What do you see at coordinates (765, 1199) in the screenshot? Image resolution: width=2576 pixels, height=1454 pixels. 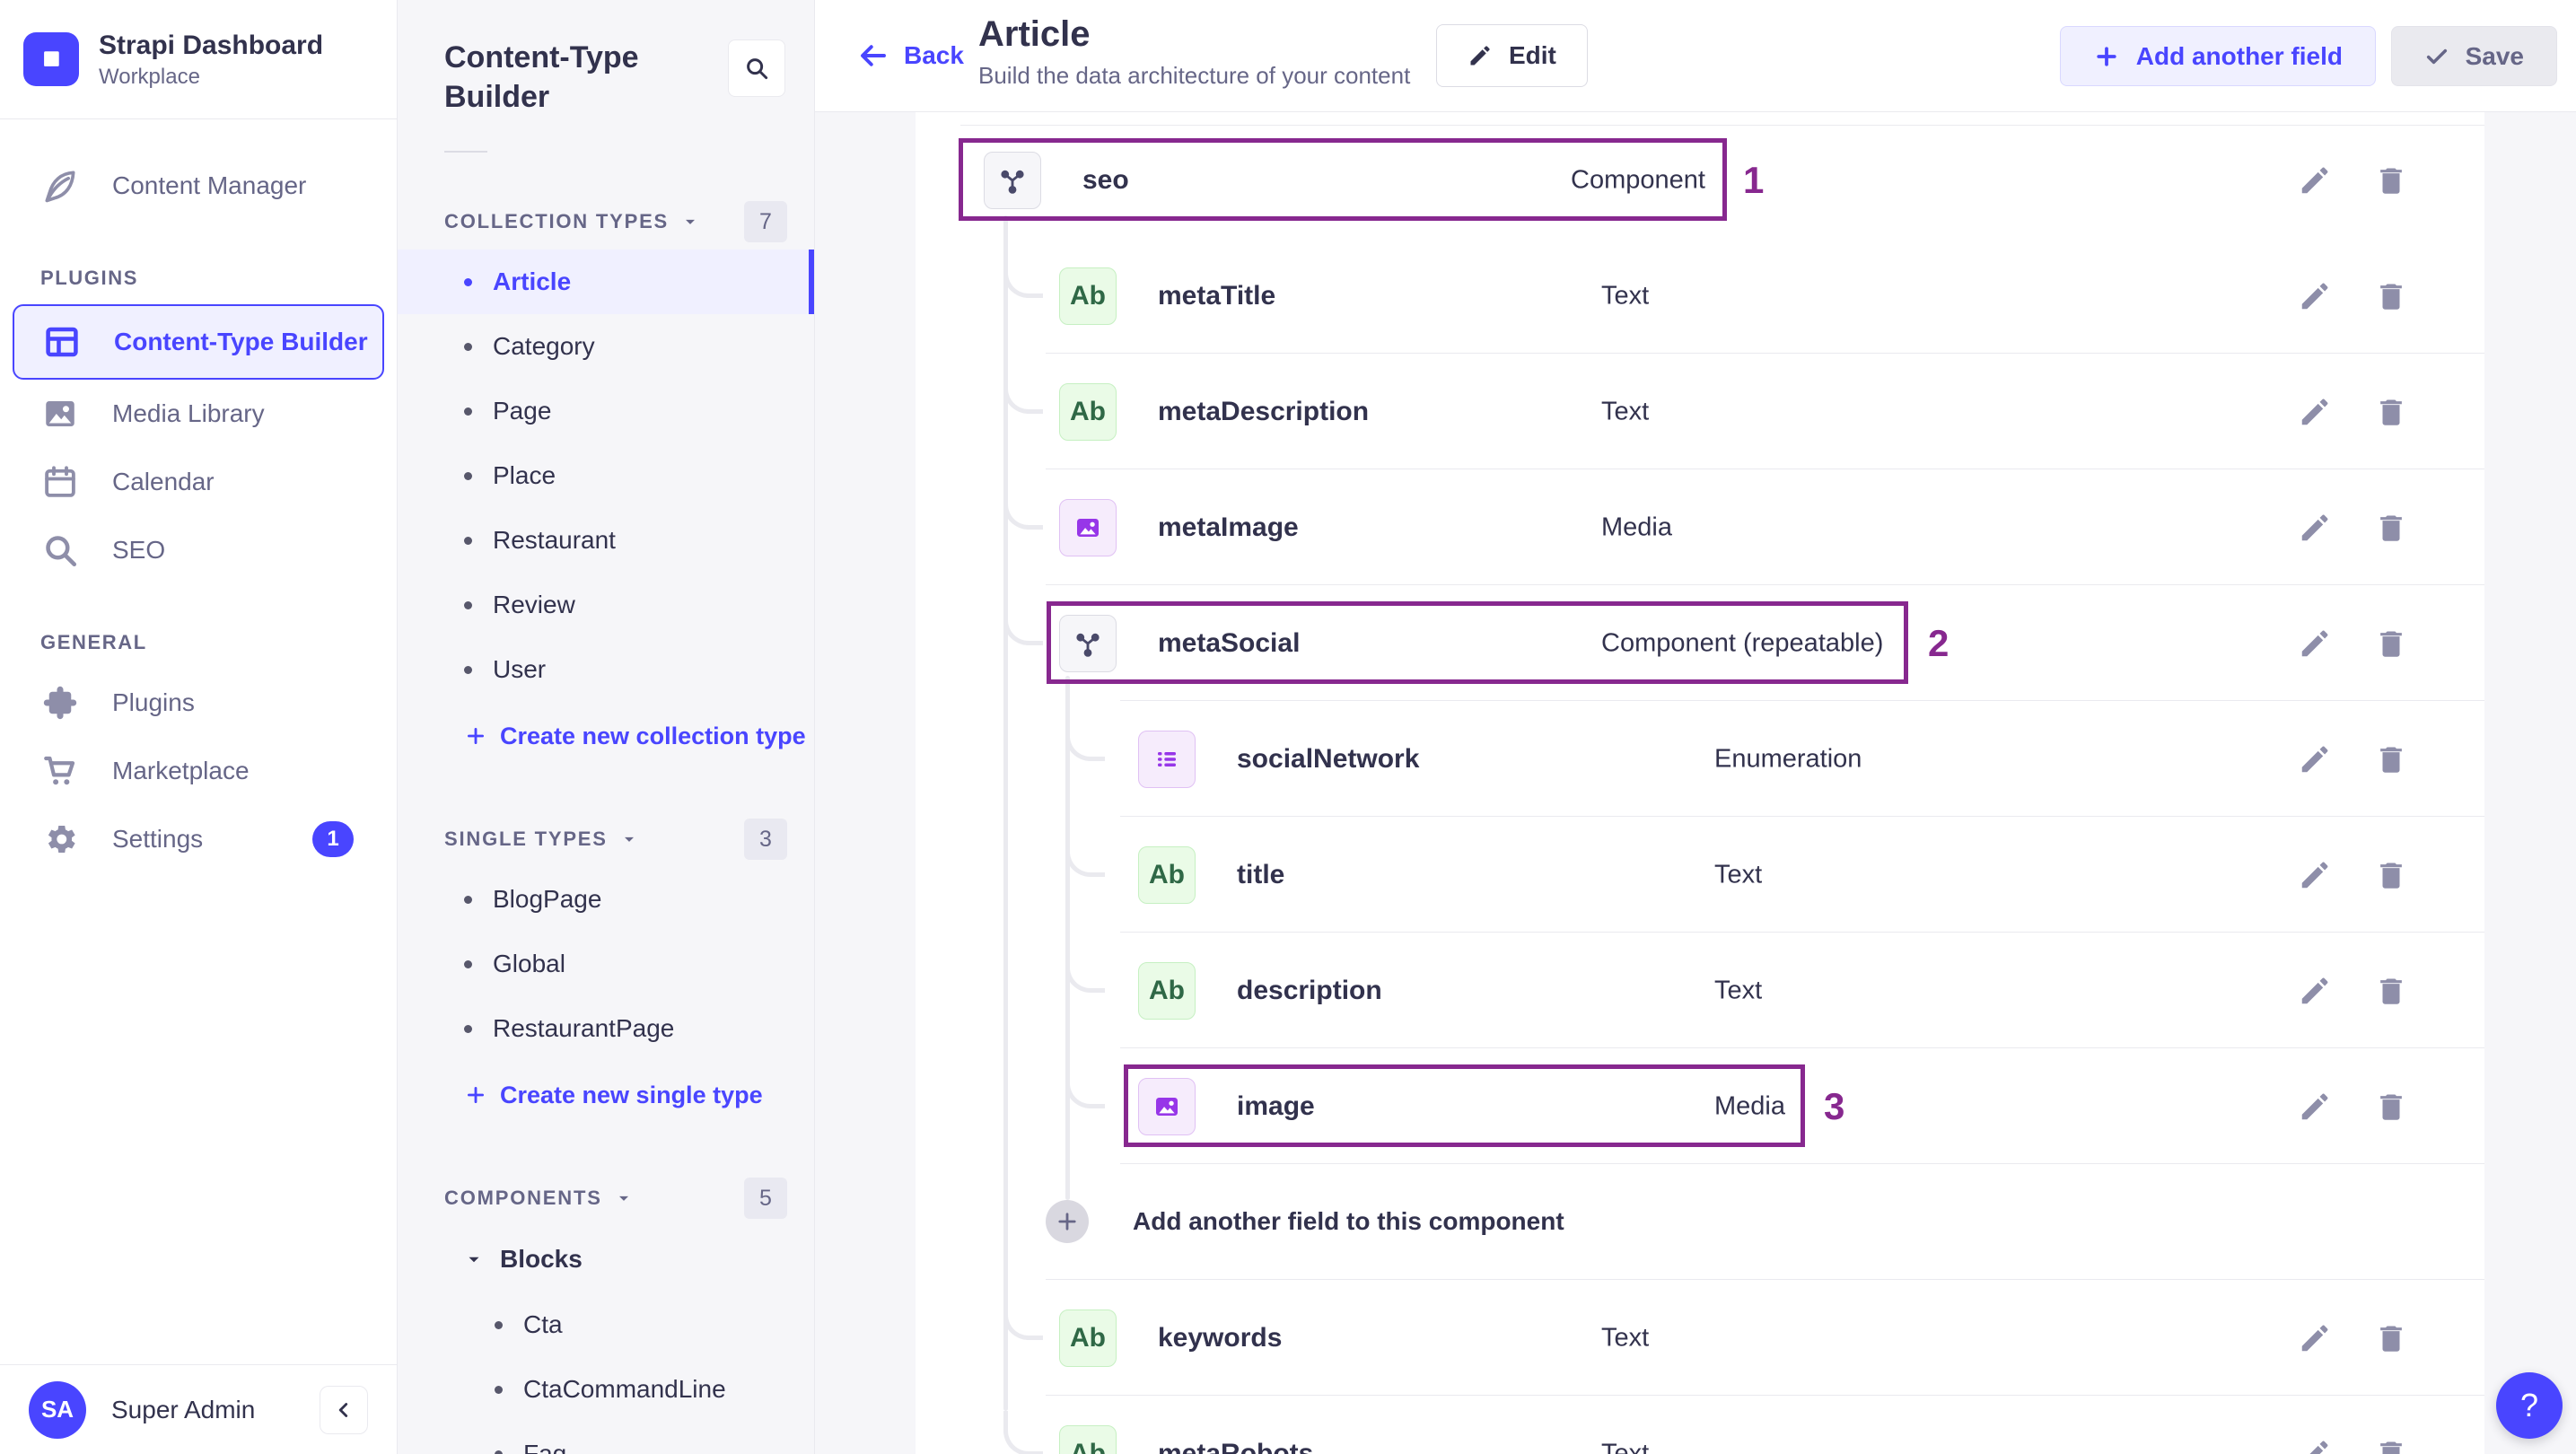 I see `components-count: 5` at bounding box center [765, 1199].